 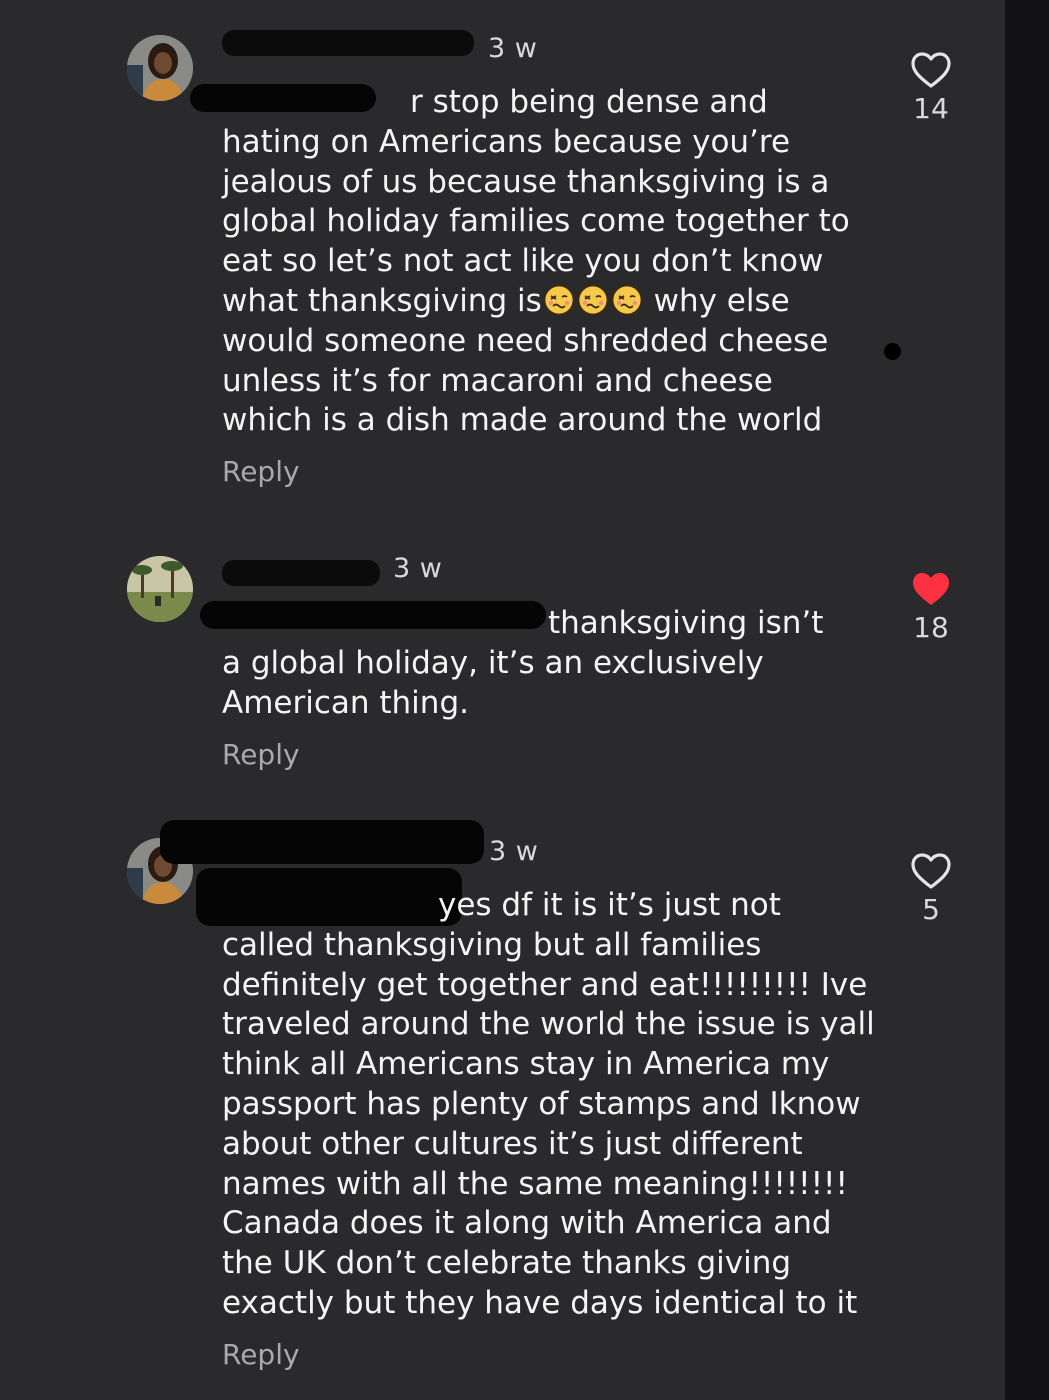 I want to click on side-strip, so click(x=1027, y=700).